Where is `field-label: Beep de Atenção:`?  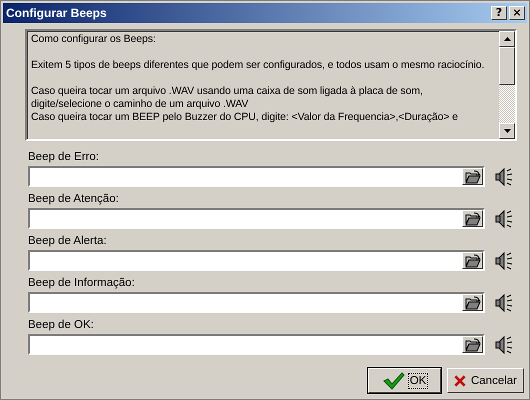 field-label: Beep de Atenção: is located at coordinates (74, 199).